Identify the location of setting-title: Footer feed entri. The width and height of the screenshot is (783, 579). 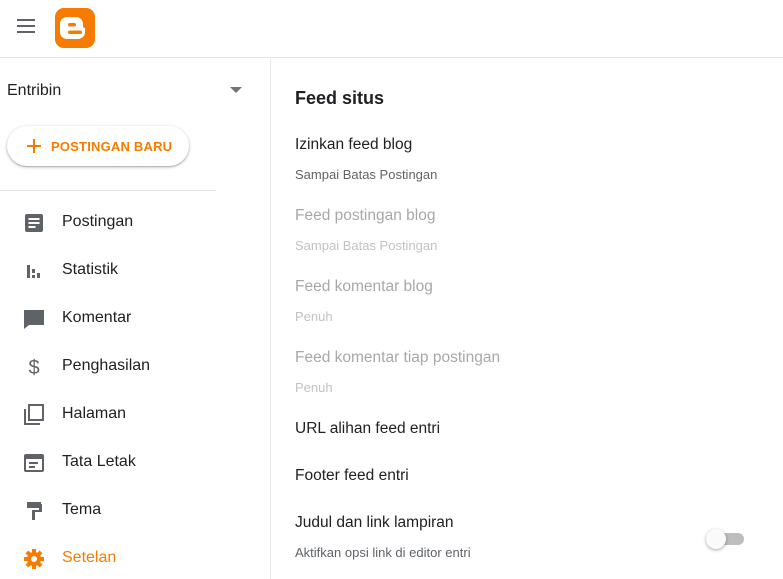
(352, 475).